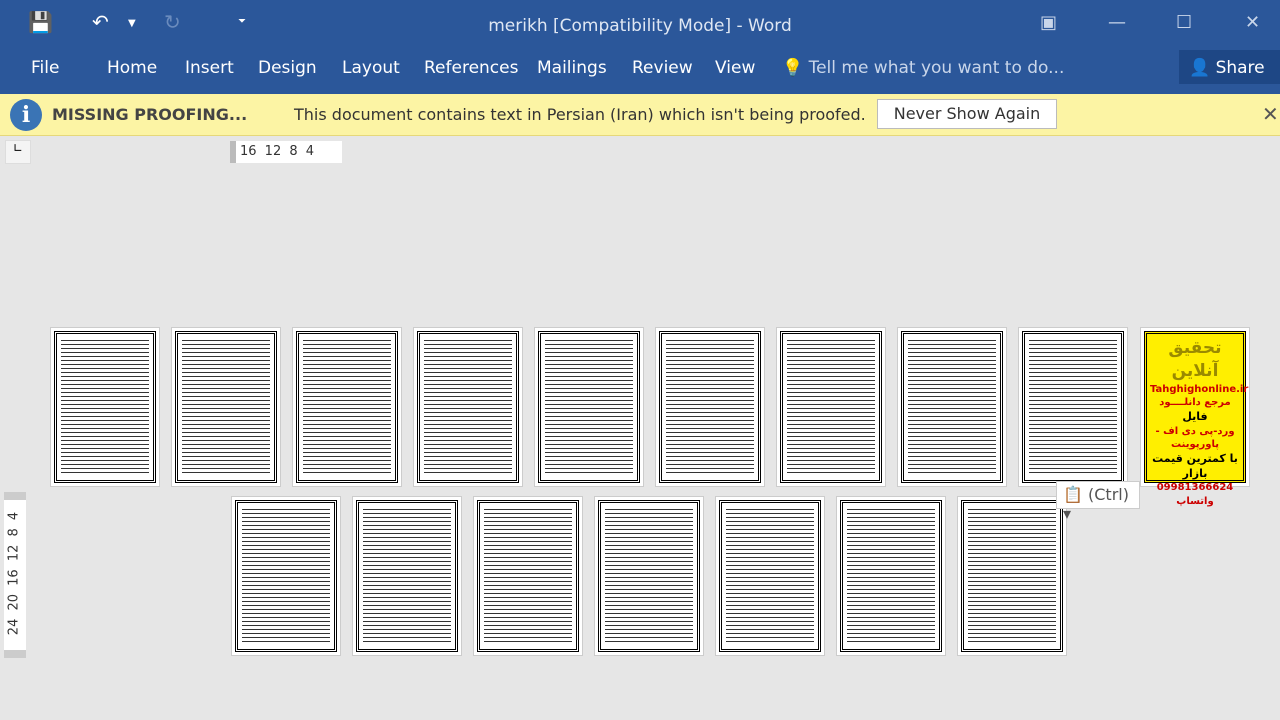  Describe the element at coordinates (1195, 438) in the screenshot. I see `ad-line: ورد-پی دی اف - پاورپوینت` at that location.